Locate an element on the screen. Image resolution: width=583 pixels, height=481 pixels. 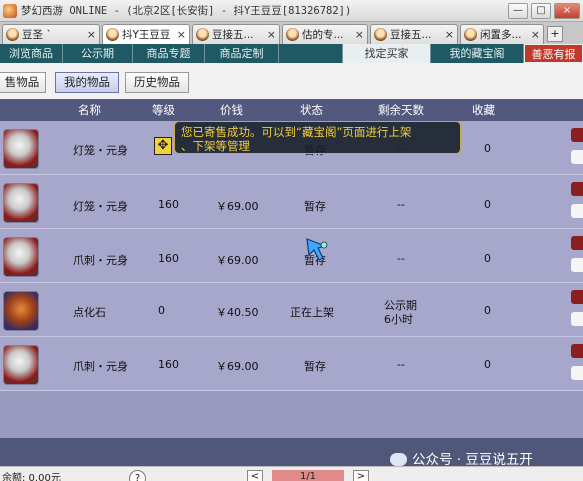
wechat-icon is located at coordinates (398, 459).